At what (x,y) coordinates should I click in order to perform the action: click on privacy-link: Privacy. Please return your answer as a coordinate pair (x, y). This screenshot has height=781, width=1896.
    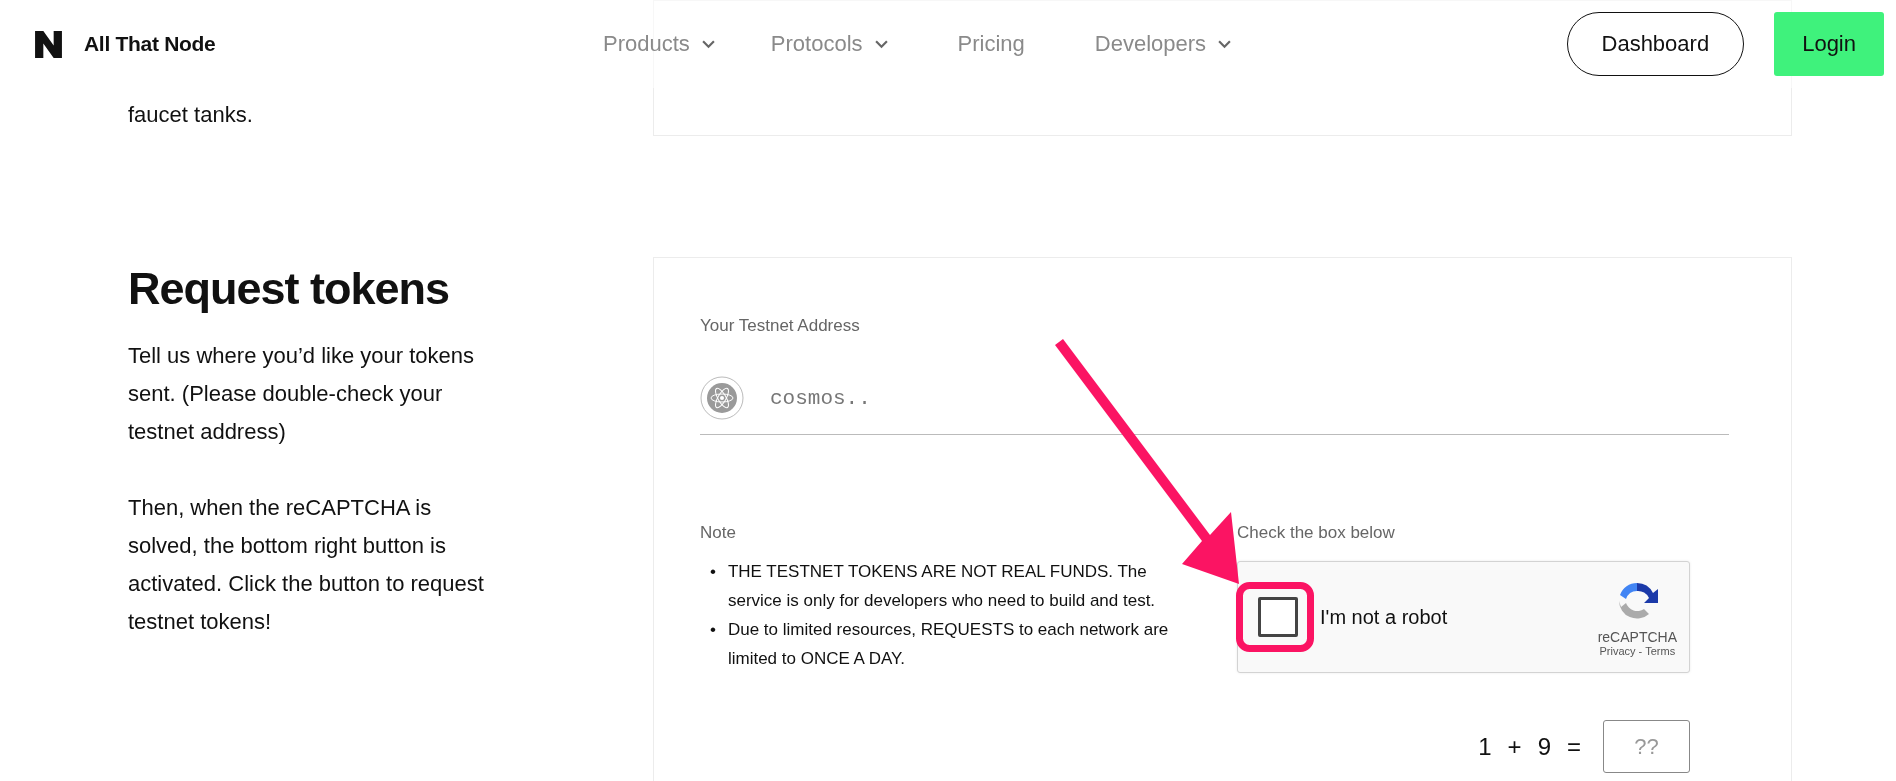
    Looking at the image, I should click on (1617, 651).